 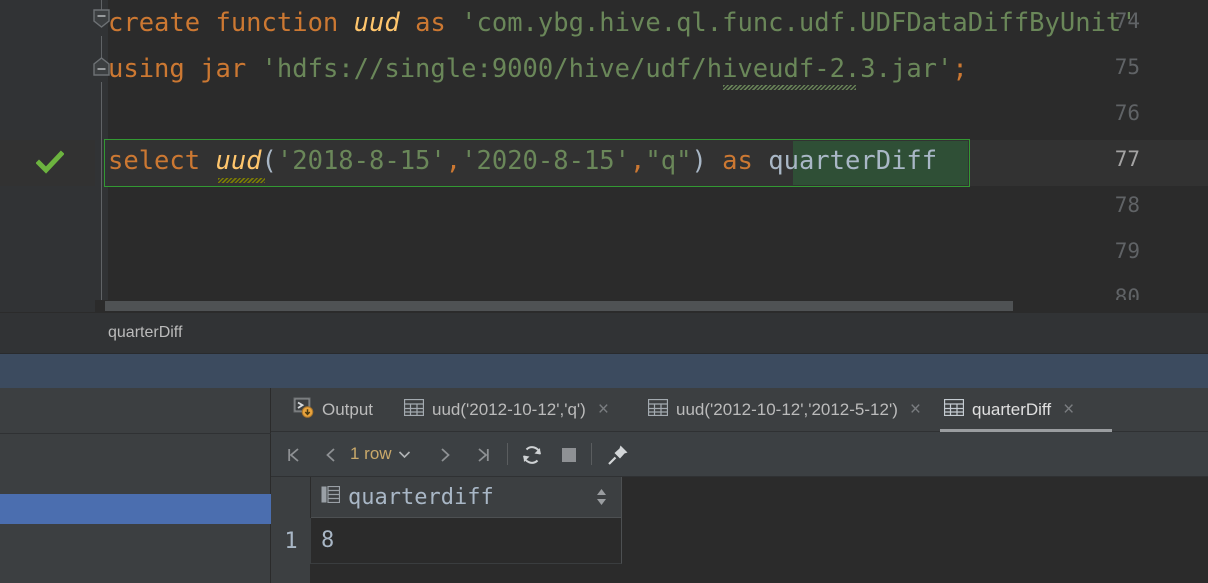 What do you see at coordinates (430, 23) in the screenshot?
I see `token-keyword-as: as` at bounding box center [430, 23].